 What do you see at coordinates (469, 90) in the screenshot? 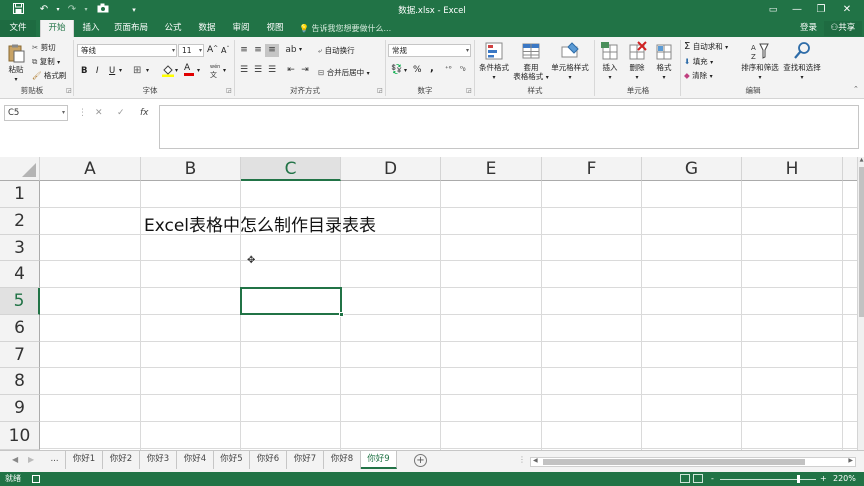
I see `number-launcher-icon: ◲` at bounding box center [469, 90].